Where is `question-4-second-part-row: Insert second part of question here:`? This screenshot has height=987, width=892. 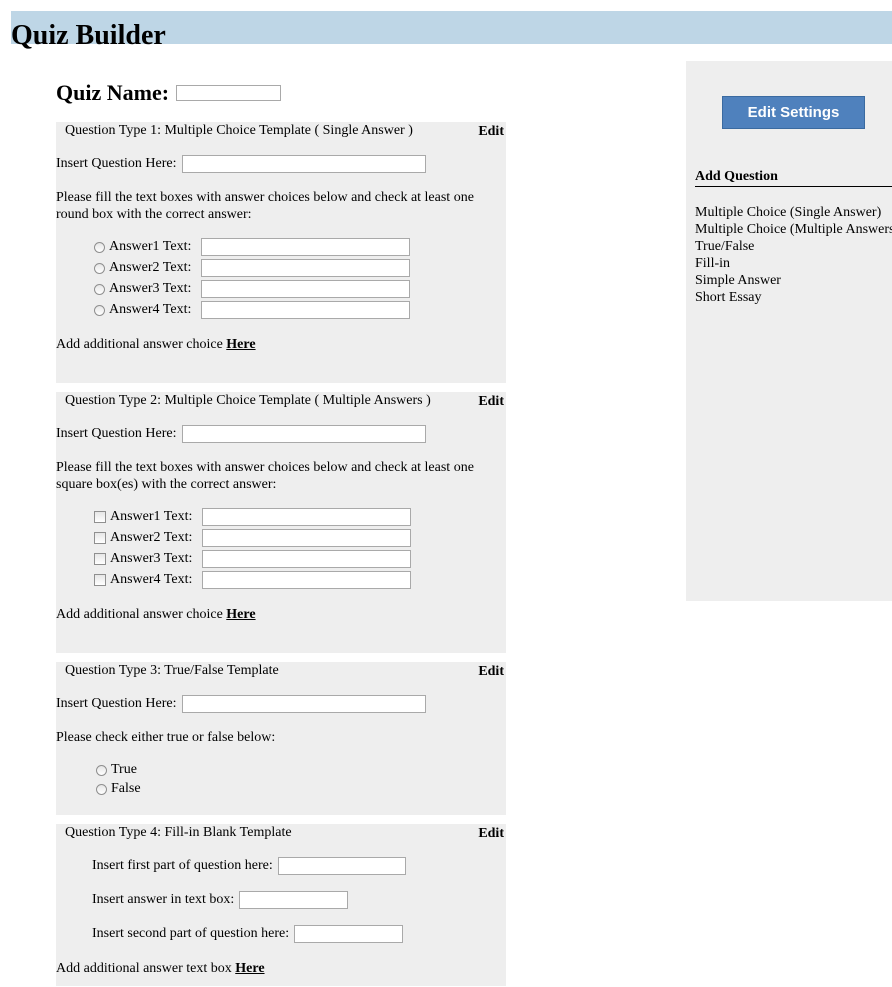 question-4-second-part-row: Insert second part of question here: is located at coordinates (248, 934).